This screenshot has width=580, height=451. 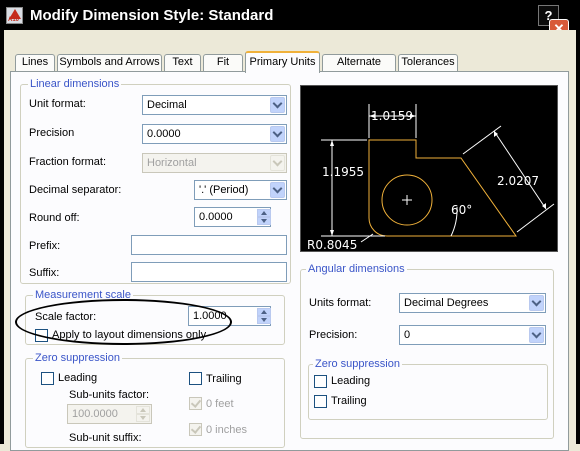 I want to click on dim-left-label: 1.1955, so click(x=343, y=172).